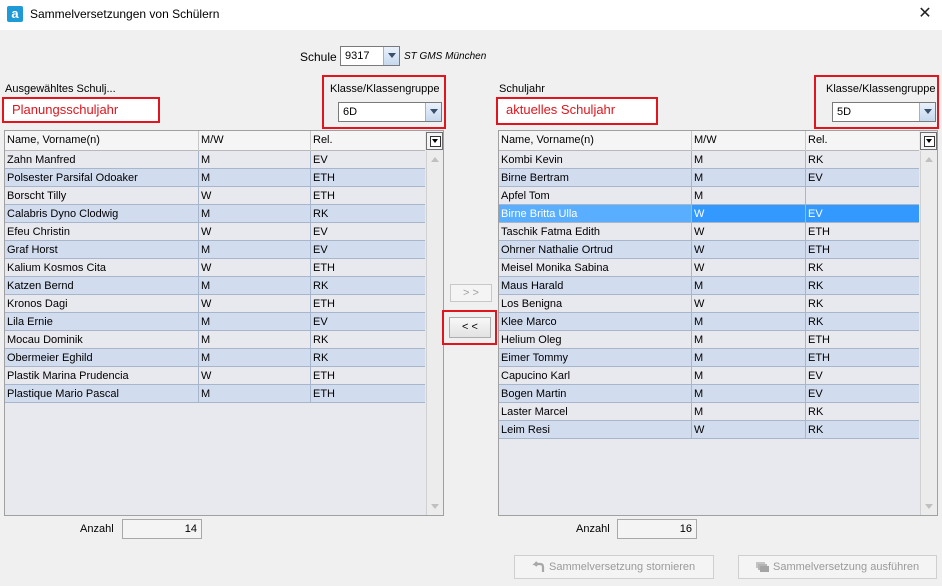 The image size is (942, 586). What do you see at coordinates (709, 286) in the screenshot?
I see `table-row: Maus Harald M RK` at bounding box center [709, 286].